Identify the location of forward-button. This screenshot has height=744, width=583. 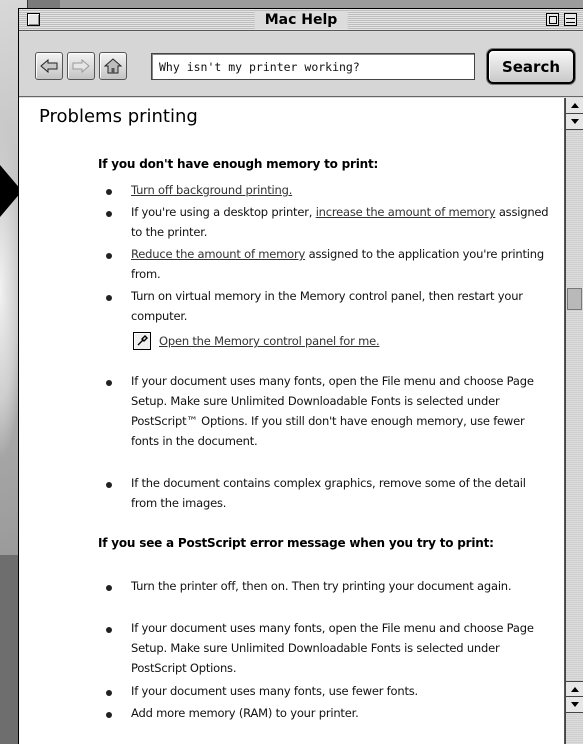
(81, 66).